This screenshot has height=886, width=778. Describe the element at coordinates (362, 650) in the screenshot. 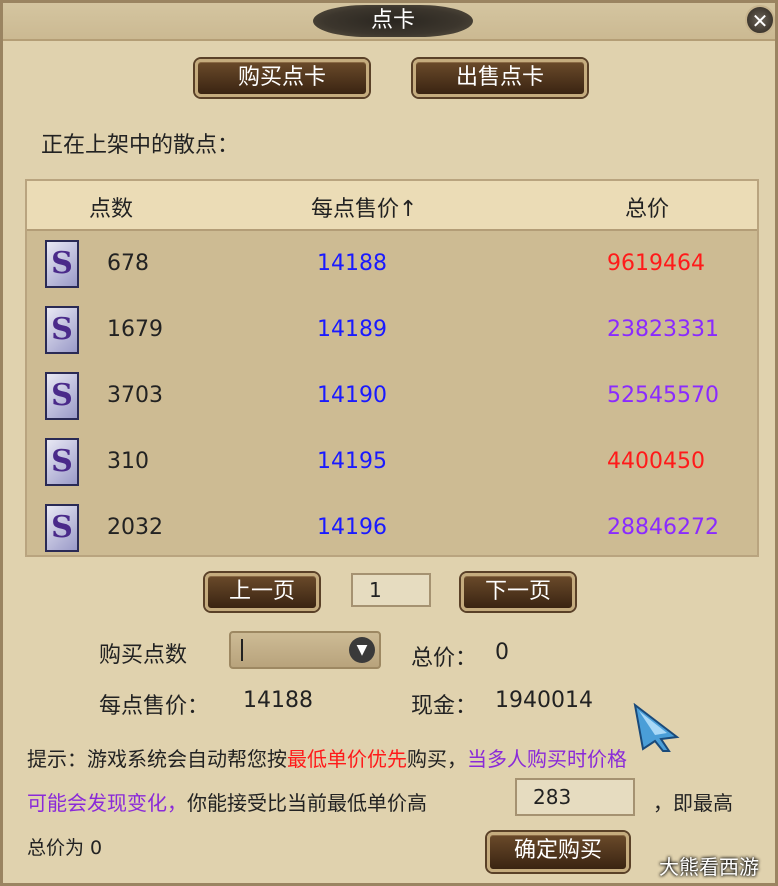

I see `chevron-down-icon: ▼` at that location.